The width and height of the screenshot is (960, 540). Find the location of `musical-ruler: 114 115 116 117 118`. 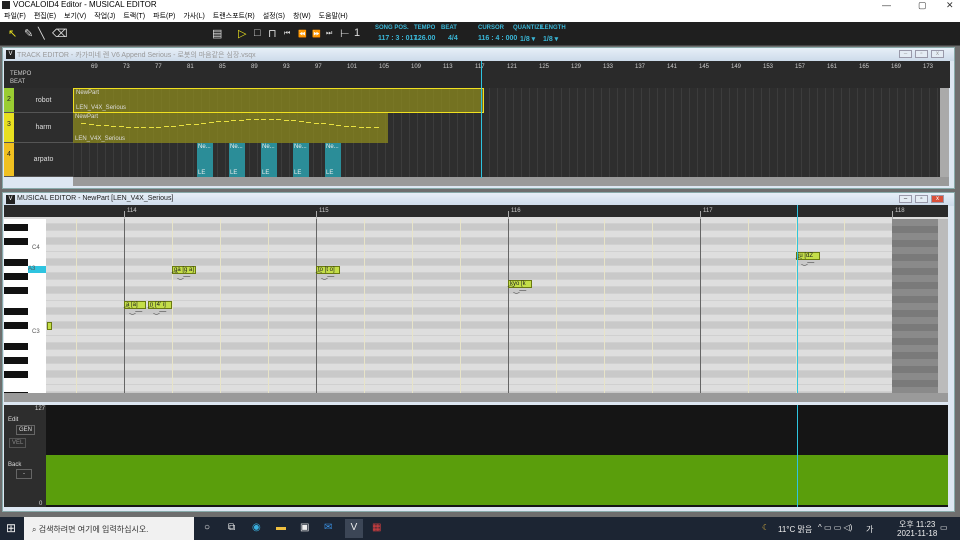

musical-ruler: 114 115 116 117 118 is located at coordinates (476, 212).